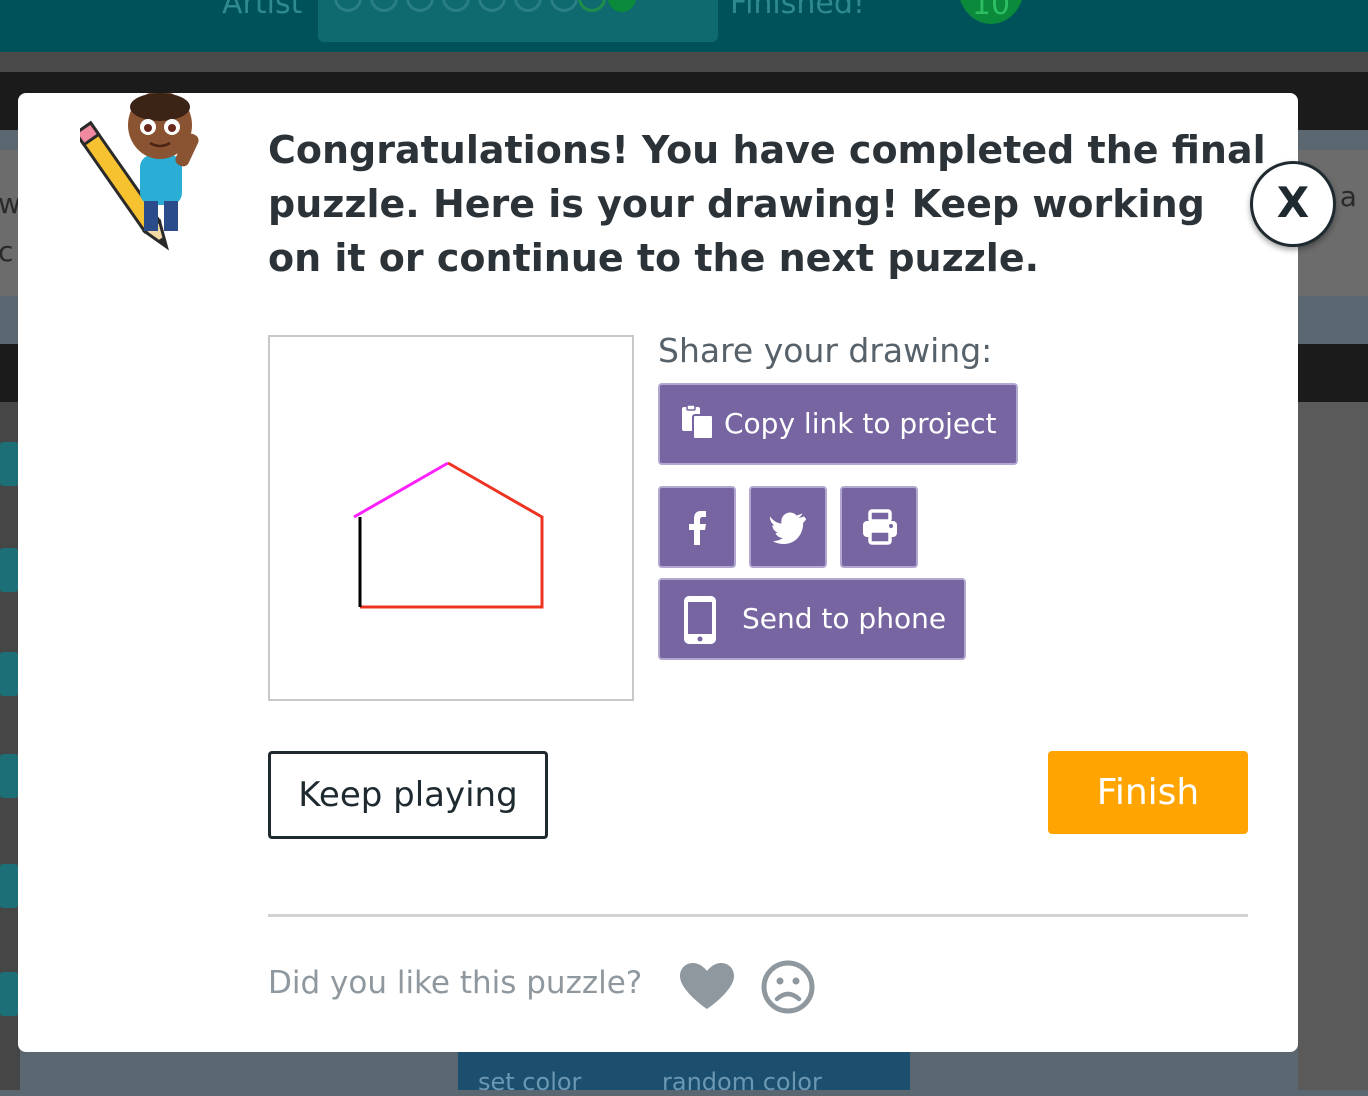 The width and height of the screenshot is (1368, 1096). What do you see at coordinates (10, 746) in the screenshot?
I see `toolbox` at bounding box center [10, 746].